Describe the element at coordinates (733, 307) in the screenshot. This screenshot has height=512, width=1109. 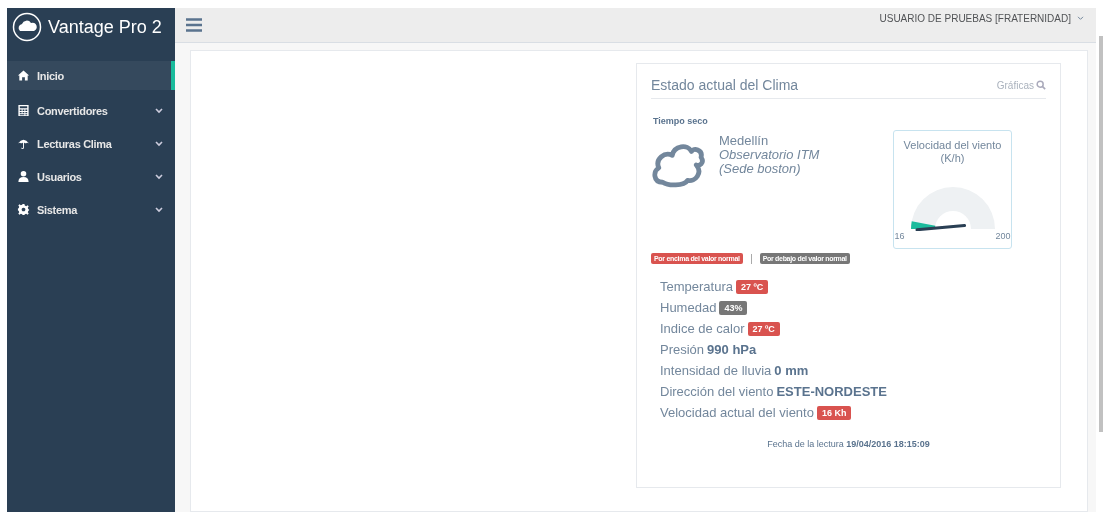
I see `reading-value: 43%` at that location.